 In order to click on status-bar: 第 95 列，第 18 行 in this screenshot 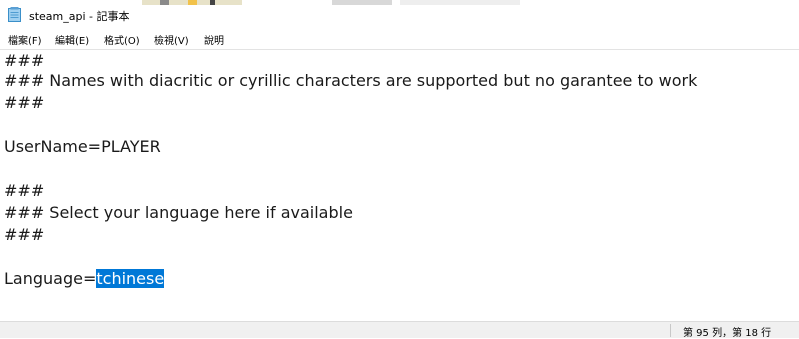, I will do `click(399, 330)`.